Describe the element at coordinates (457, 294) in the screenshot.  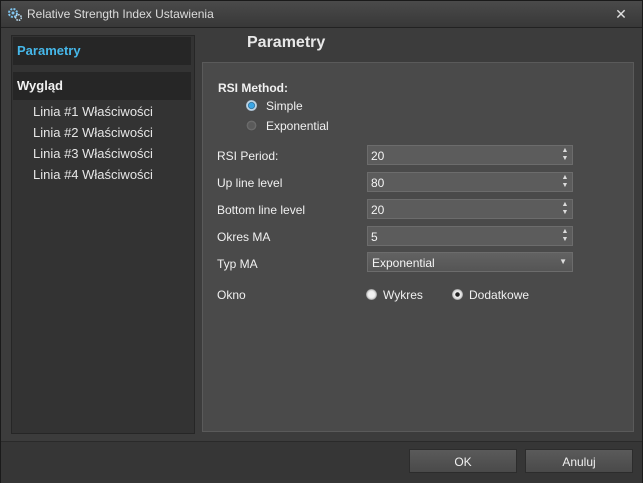
I see `dodatkowe-radio` at that location.